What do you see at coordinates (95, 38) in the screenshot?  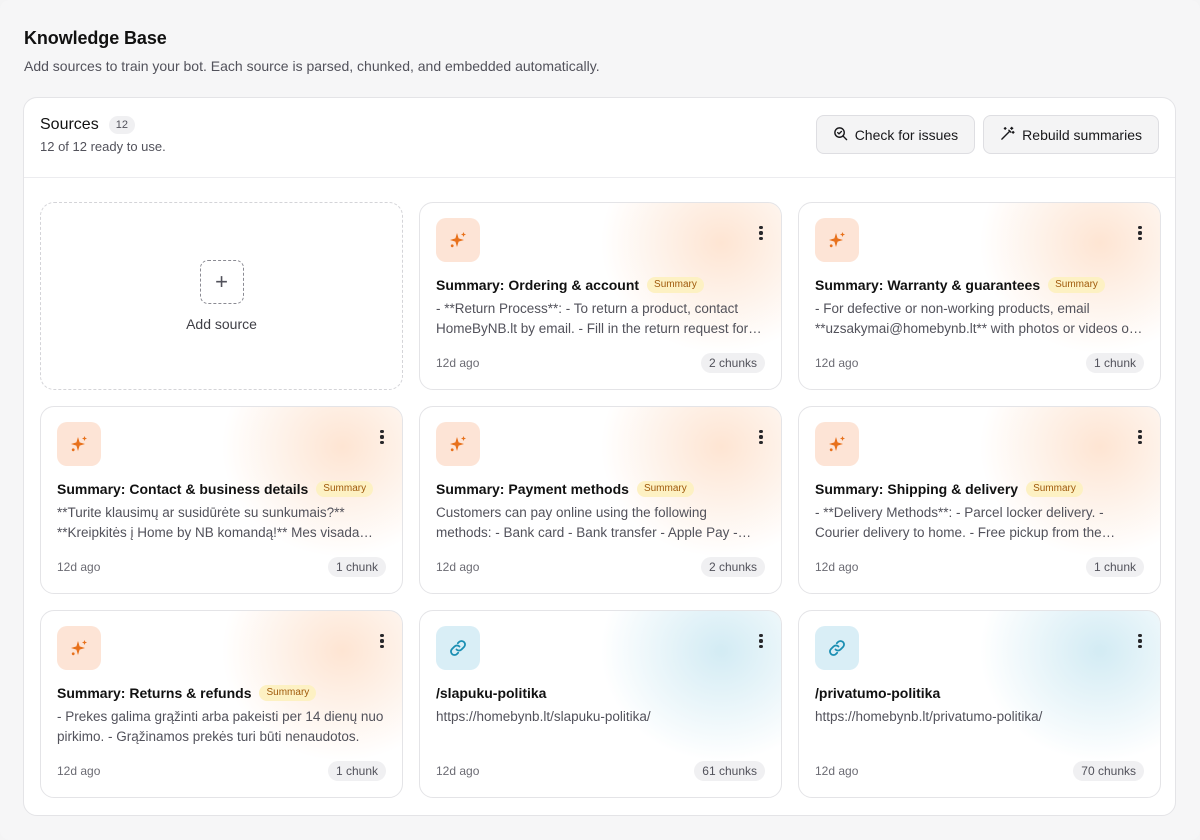 I see `page-title: Knowledge Base` at bounding box center [95, 38].